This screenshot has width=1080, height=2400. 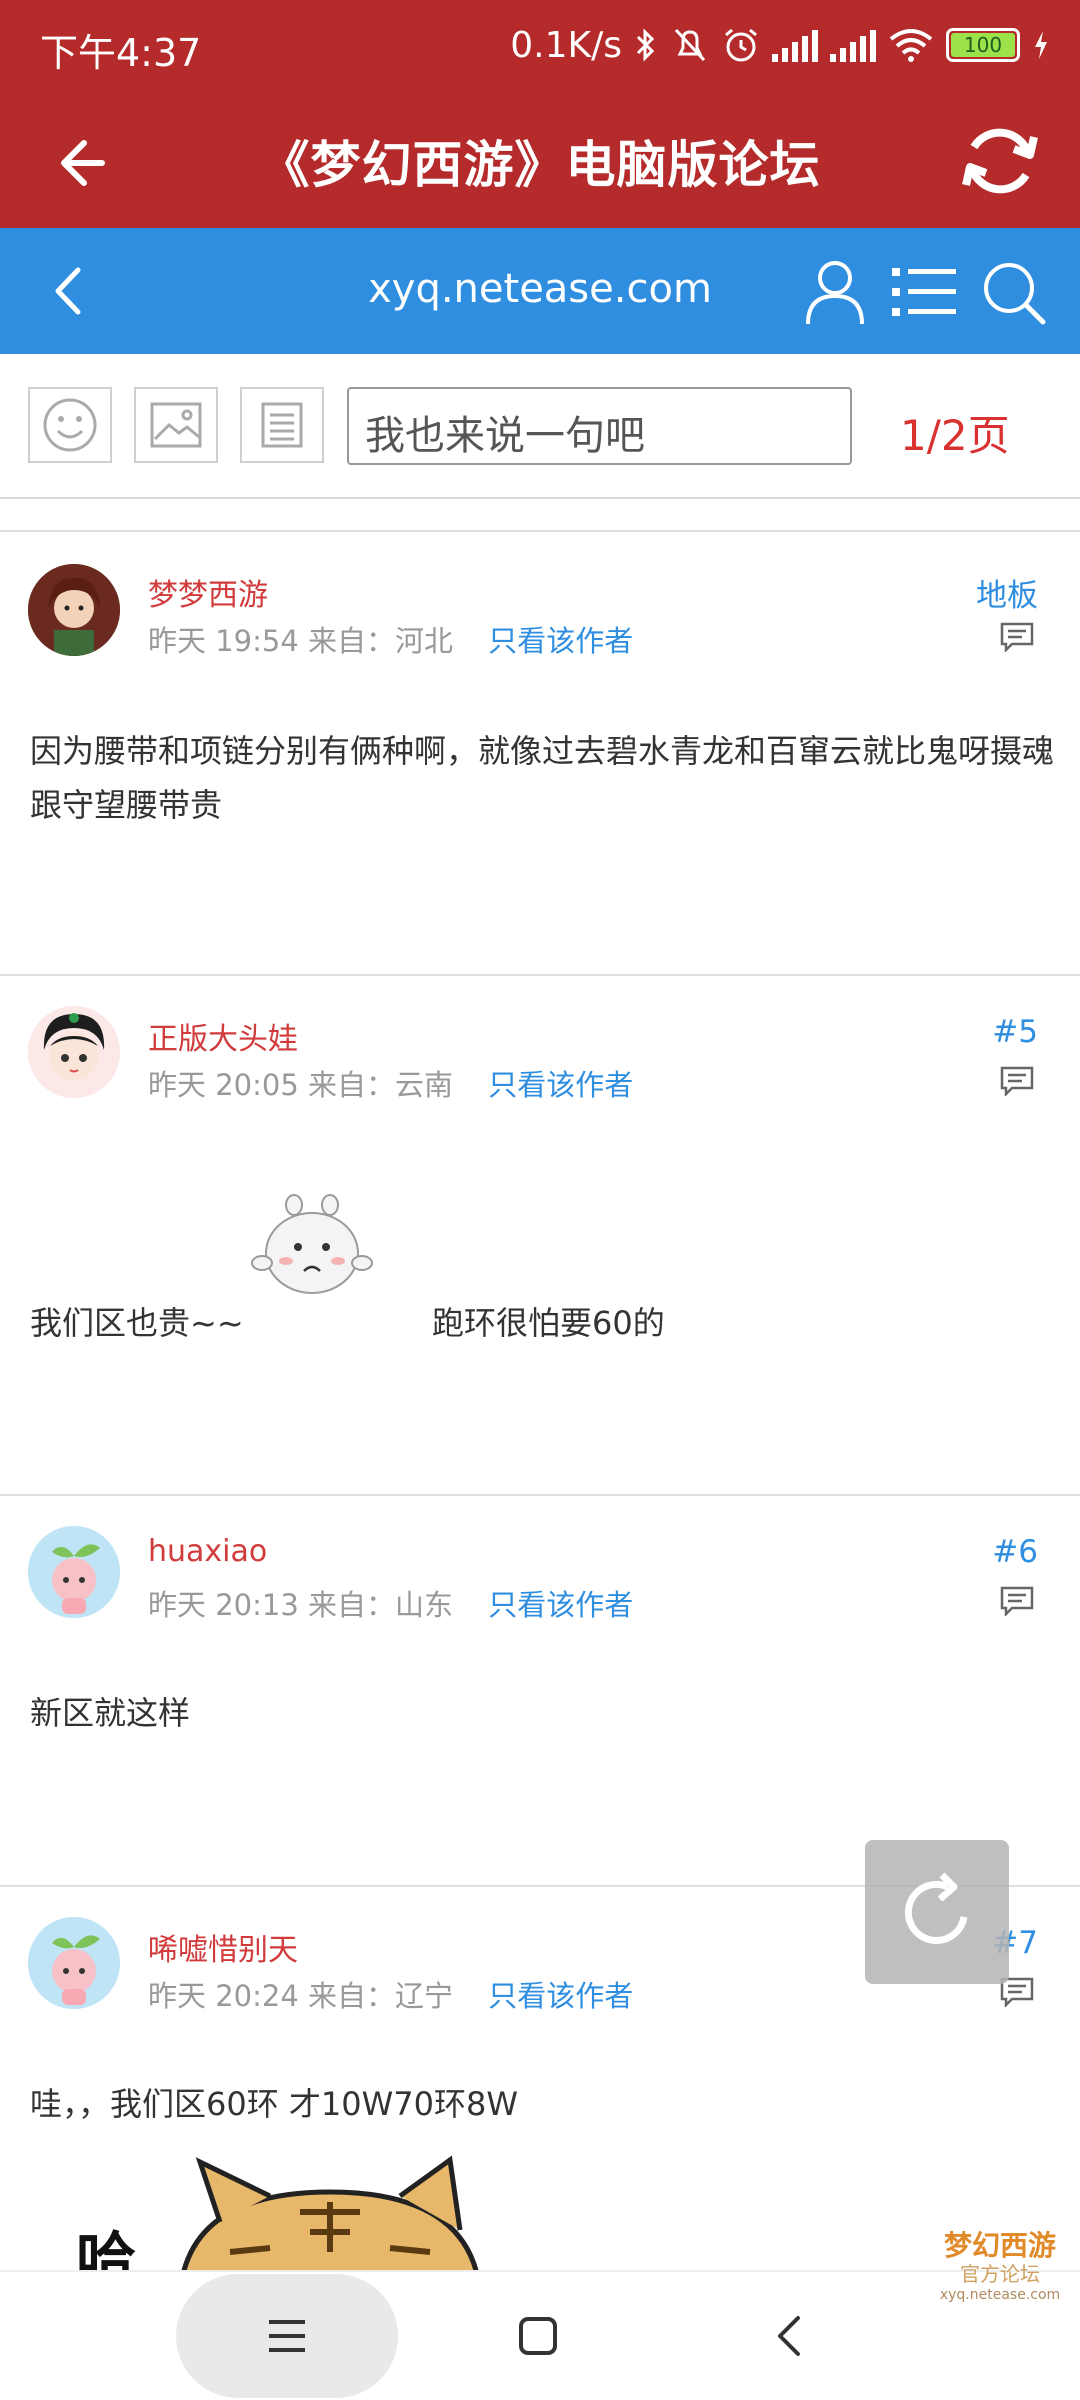 I want to click on author-name: 正版大头娃, so click(x=223, y=1036).